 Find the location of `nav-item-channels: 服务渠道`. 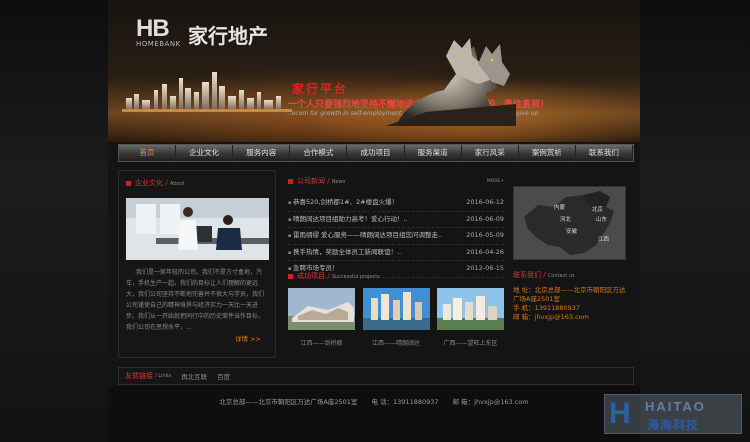

nav-item-channels: 服务渠道 is located at coordinates (433, 153).